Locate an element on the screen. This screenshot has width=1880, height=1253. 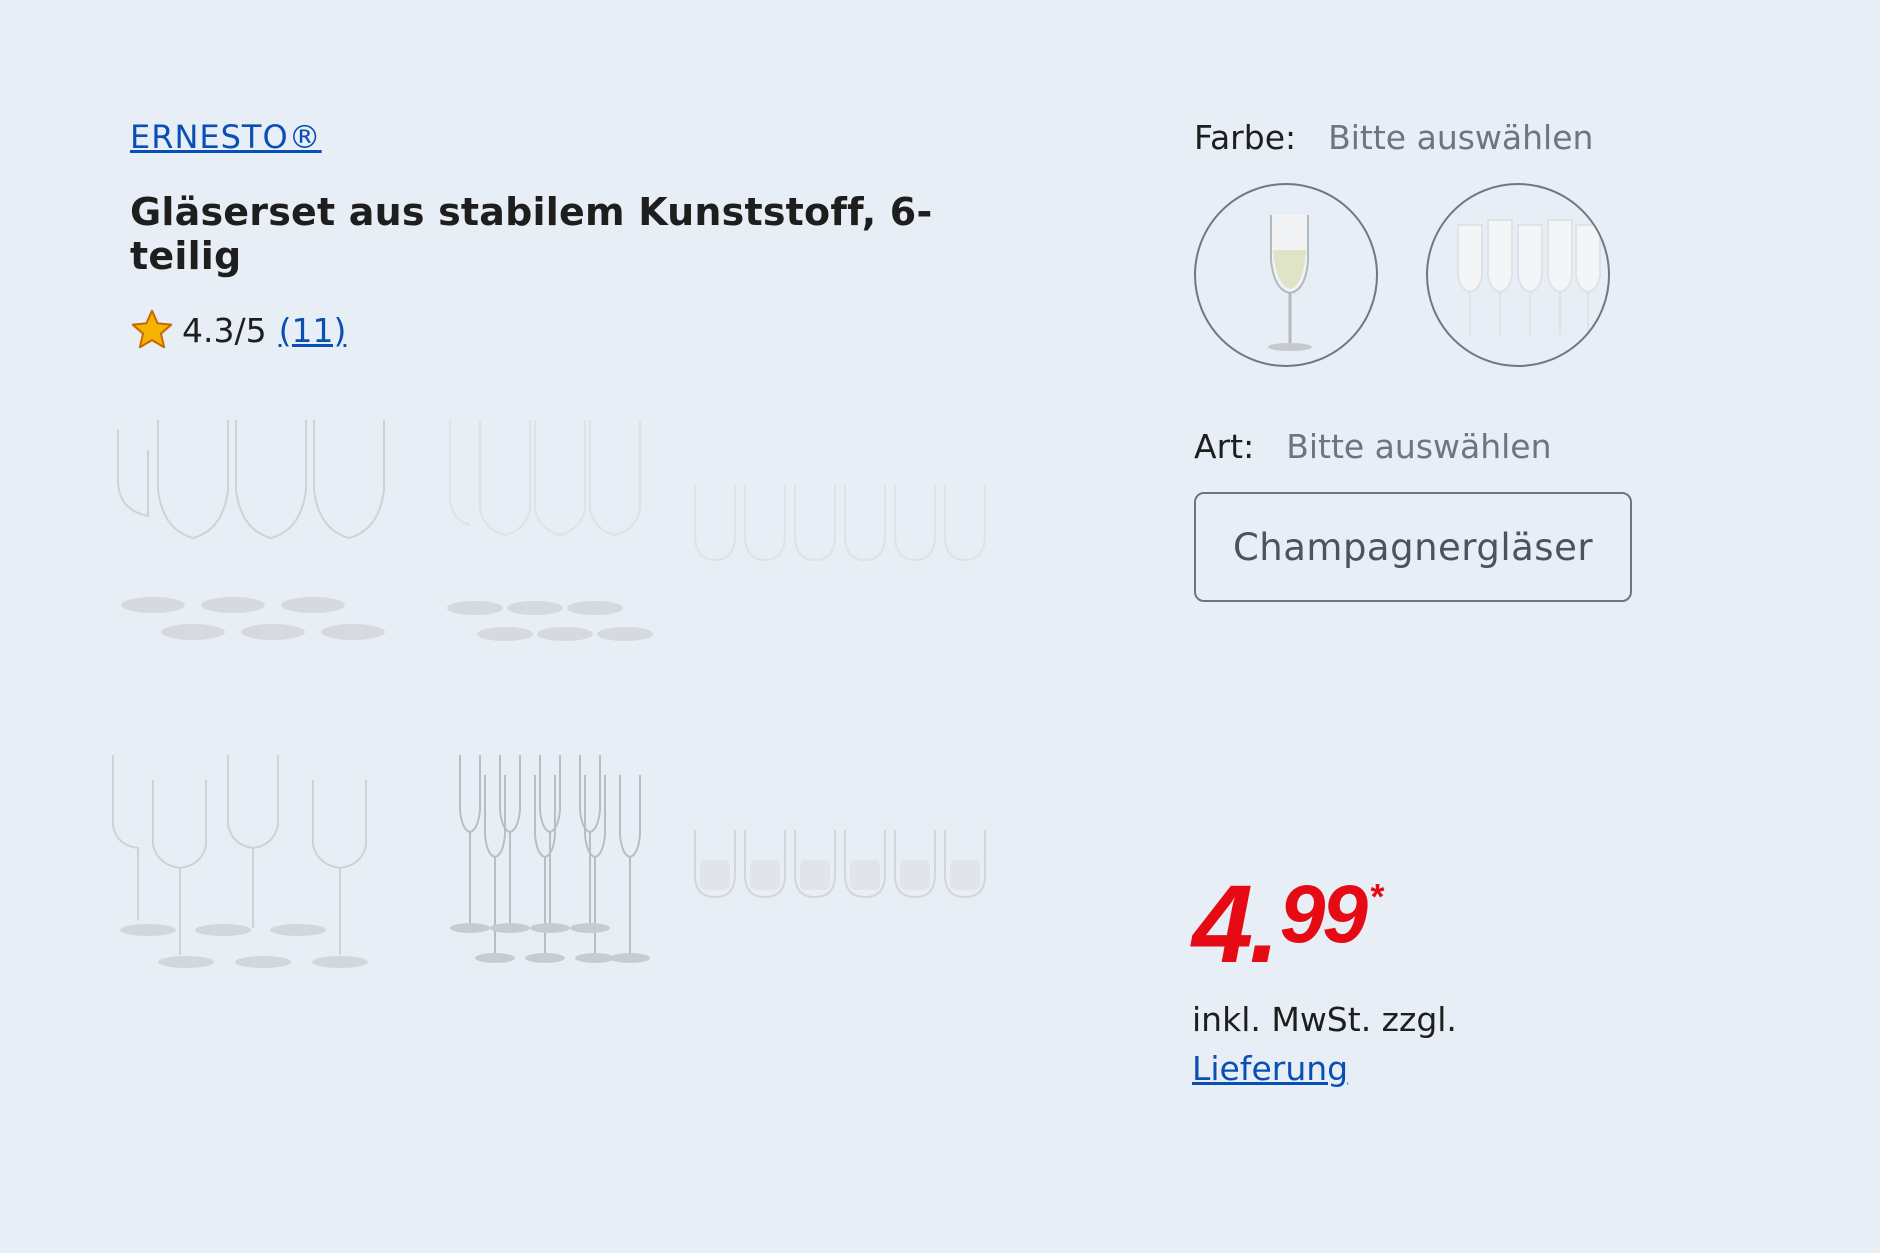
price-asterisk: * is located at coordinates (1375, 896).